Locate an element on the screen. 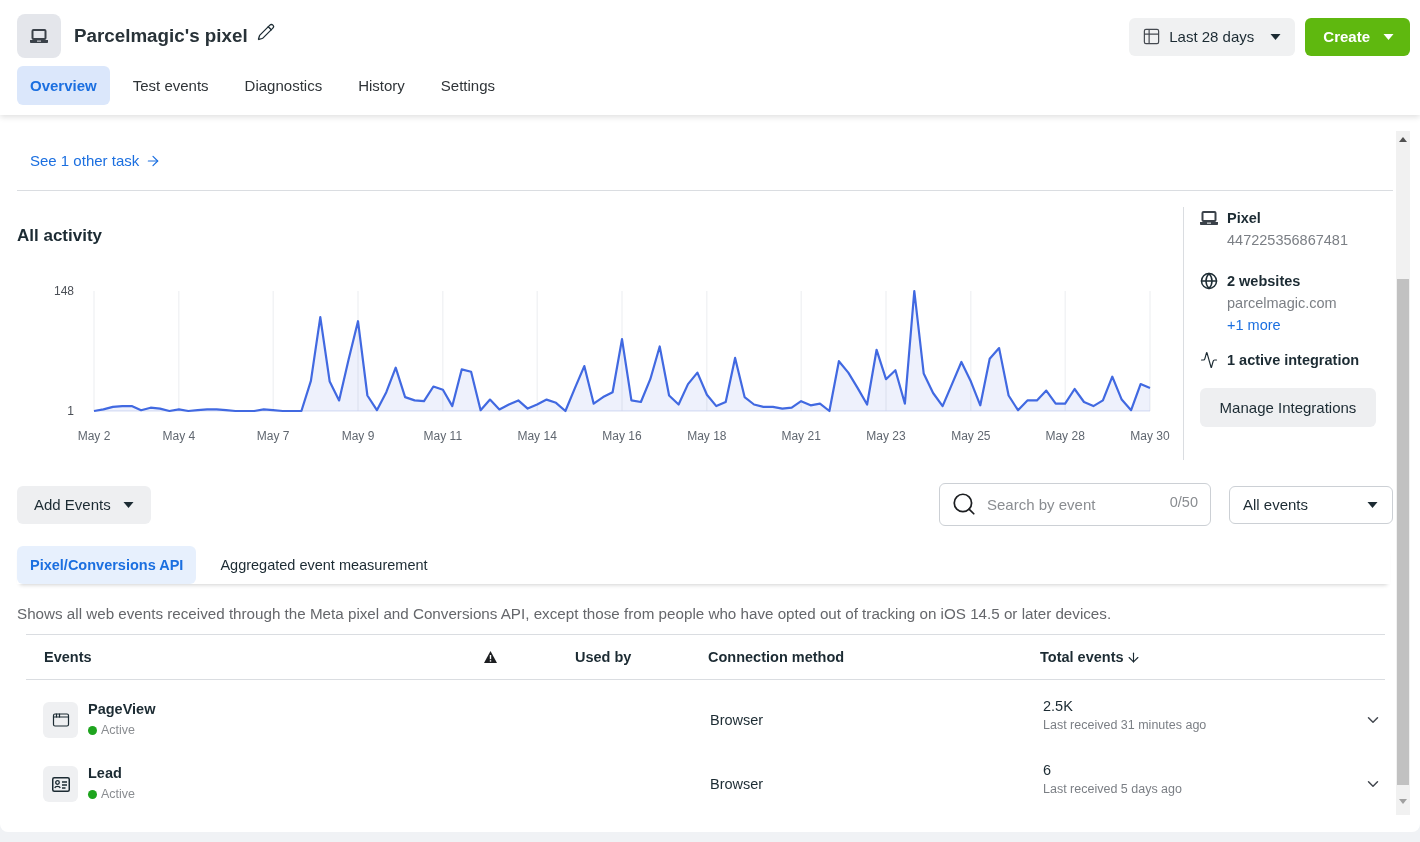  description-text: Shows all web events received through the Meta pixel and Conversions API, except those from people who have opted out of tracking on iOS 14.5 or later devices. is located at coordinates (564, 614).